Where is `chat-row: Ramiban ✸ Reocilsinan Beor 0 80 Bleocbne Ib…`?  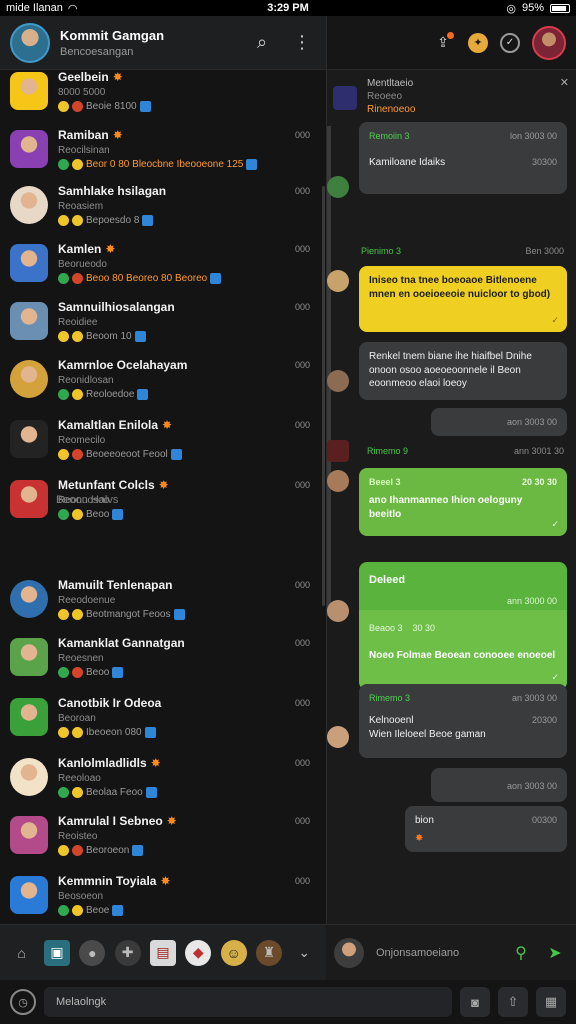
chat-row: Ramiban ✸ Reocilsinan Beor 0 80 Bleocbne Ib… is located at coordinates (160, 157).